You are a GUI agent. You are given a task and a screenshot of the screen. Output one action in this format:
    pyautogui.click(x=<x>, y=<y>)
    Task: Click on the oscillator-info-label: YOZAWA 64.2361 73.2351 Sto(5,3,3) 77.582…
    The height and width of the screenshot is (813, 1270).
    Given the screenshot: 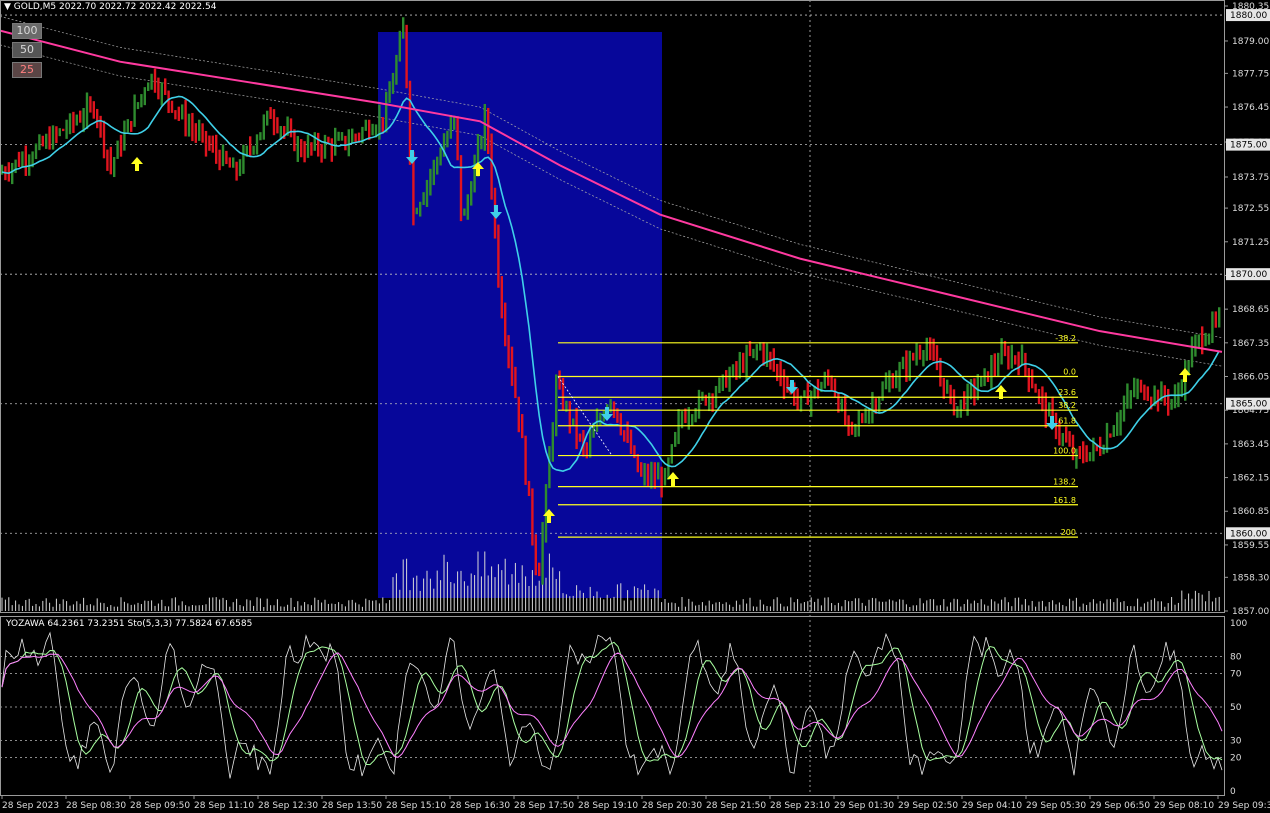 What is the action you would take?
    pyautogui.click(x=129, y=624)
    